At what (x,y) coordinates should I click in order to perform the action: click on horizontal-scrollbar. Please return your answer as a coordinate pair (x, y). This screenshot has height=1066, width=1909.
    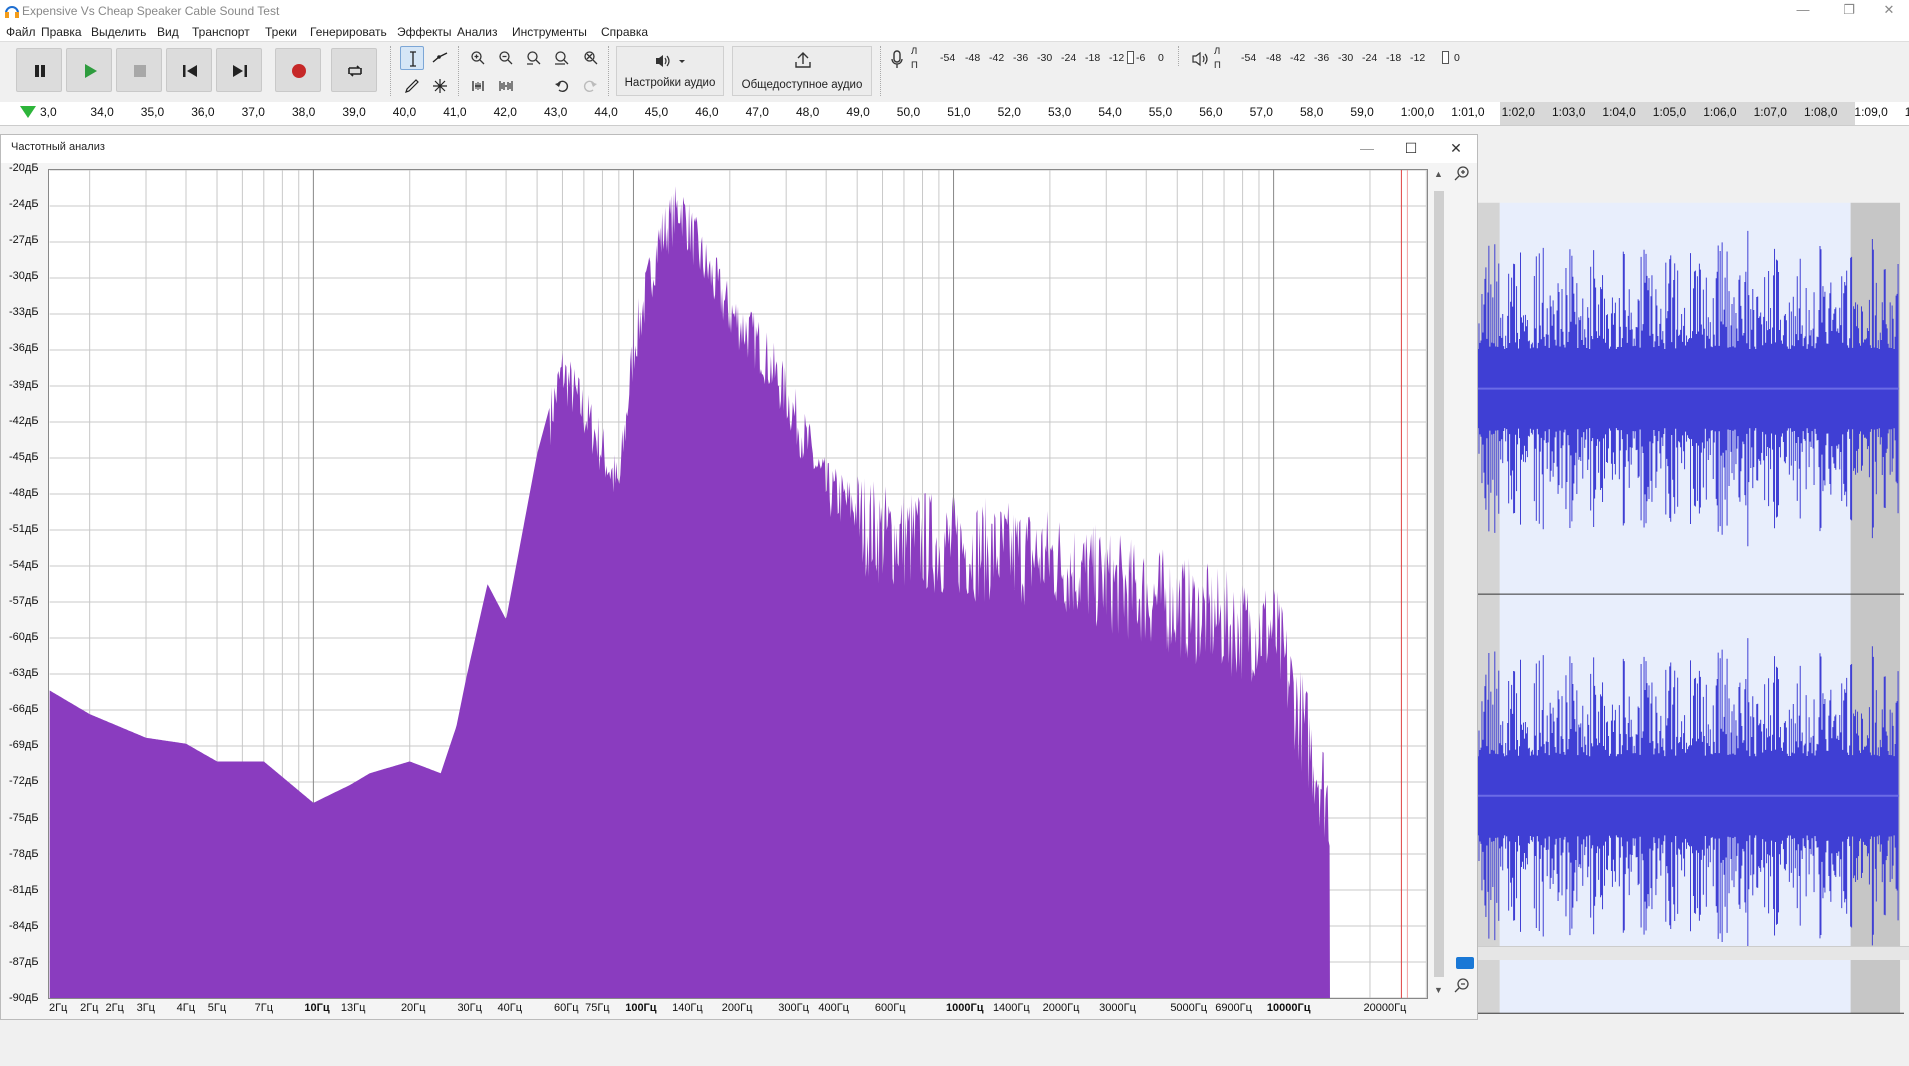
    Looking at the image, I should click on (1693, 953).